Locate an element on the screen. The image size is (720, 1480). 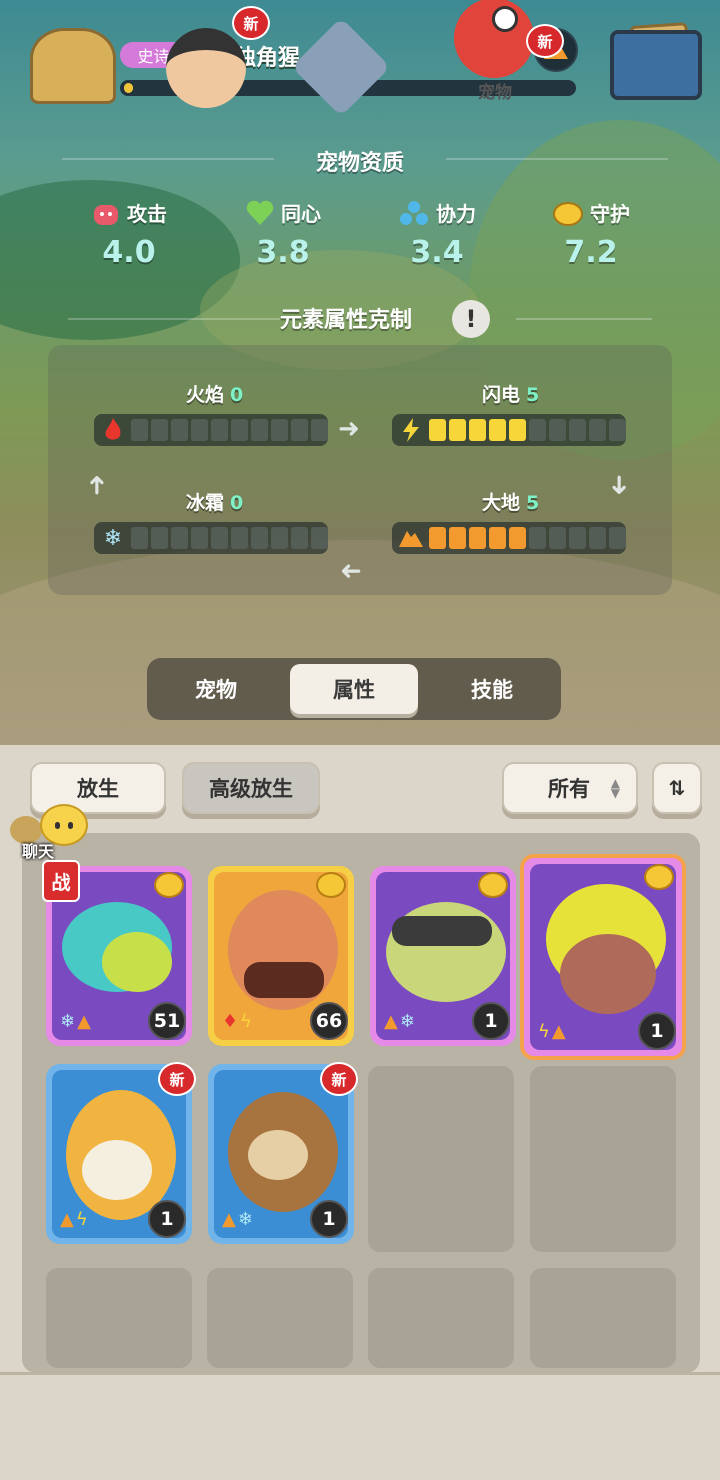
pet-card-6: ▲ ❄ 新 1 is located at coordinates (283, 1153).